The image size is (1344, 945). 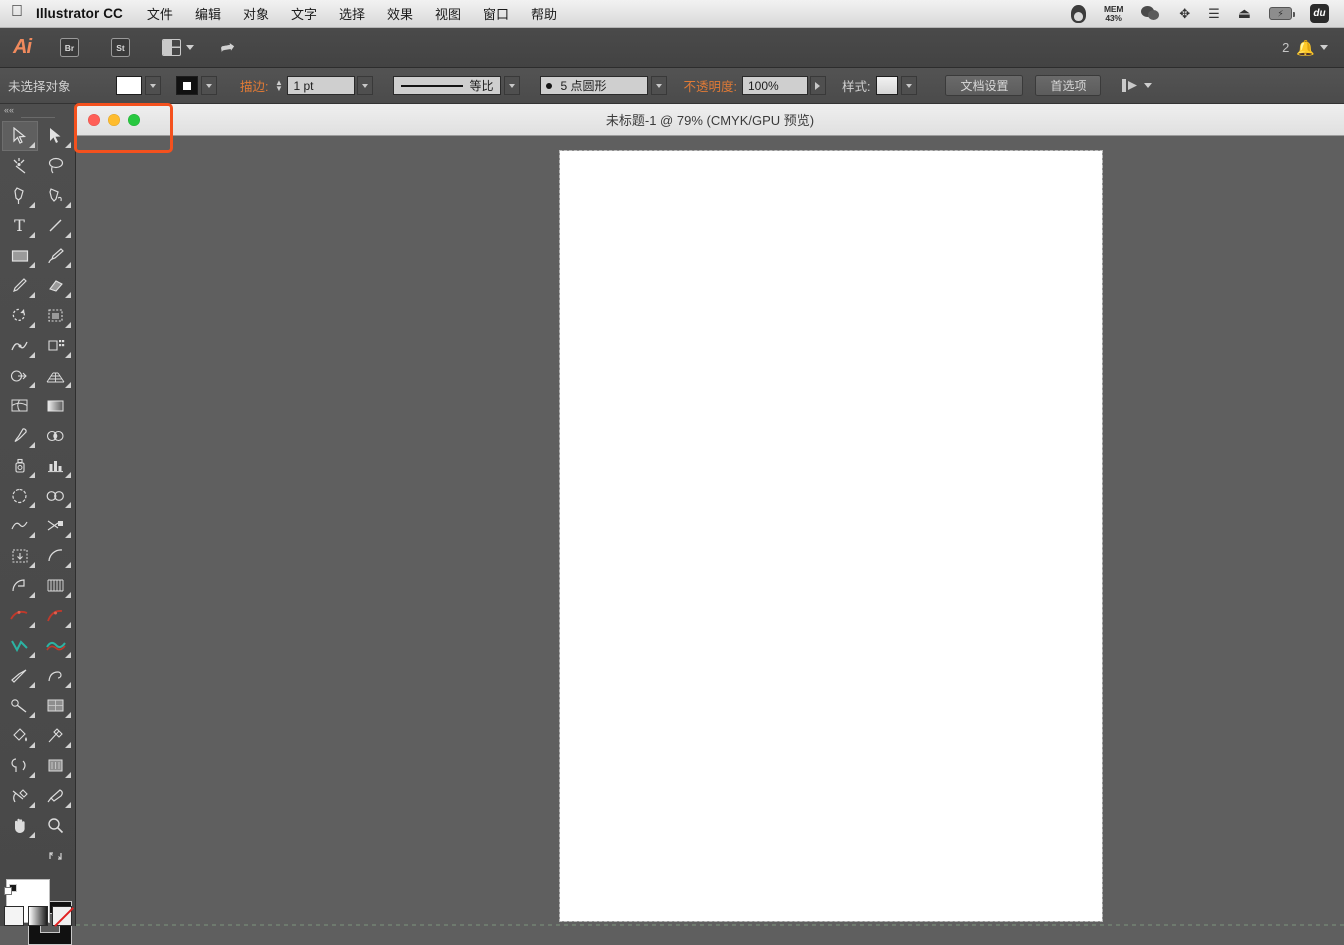 What do you see at coordinates (448, 13) in the screenshot?
I see `menu-view: 视图` at bounding box center [448, 13].